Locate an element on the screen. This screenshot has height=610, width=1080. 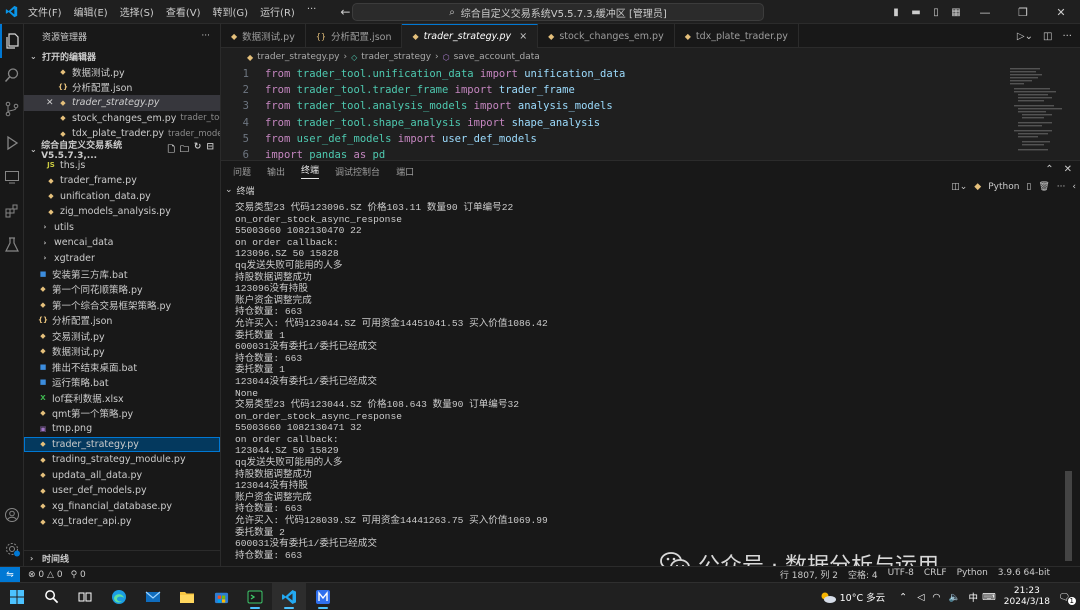
file-item: ▣ tmp.png is located at coordinates (122, 429).